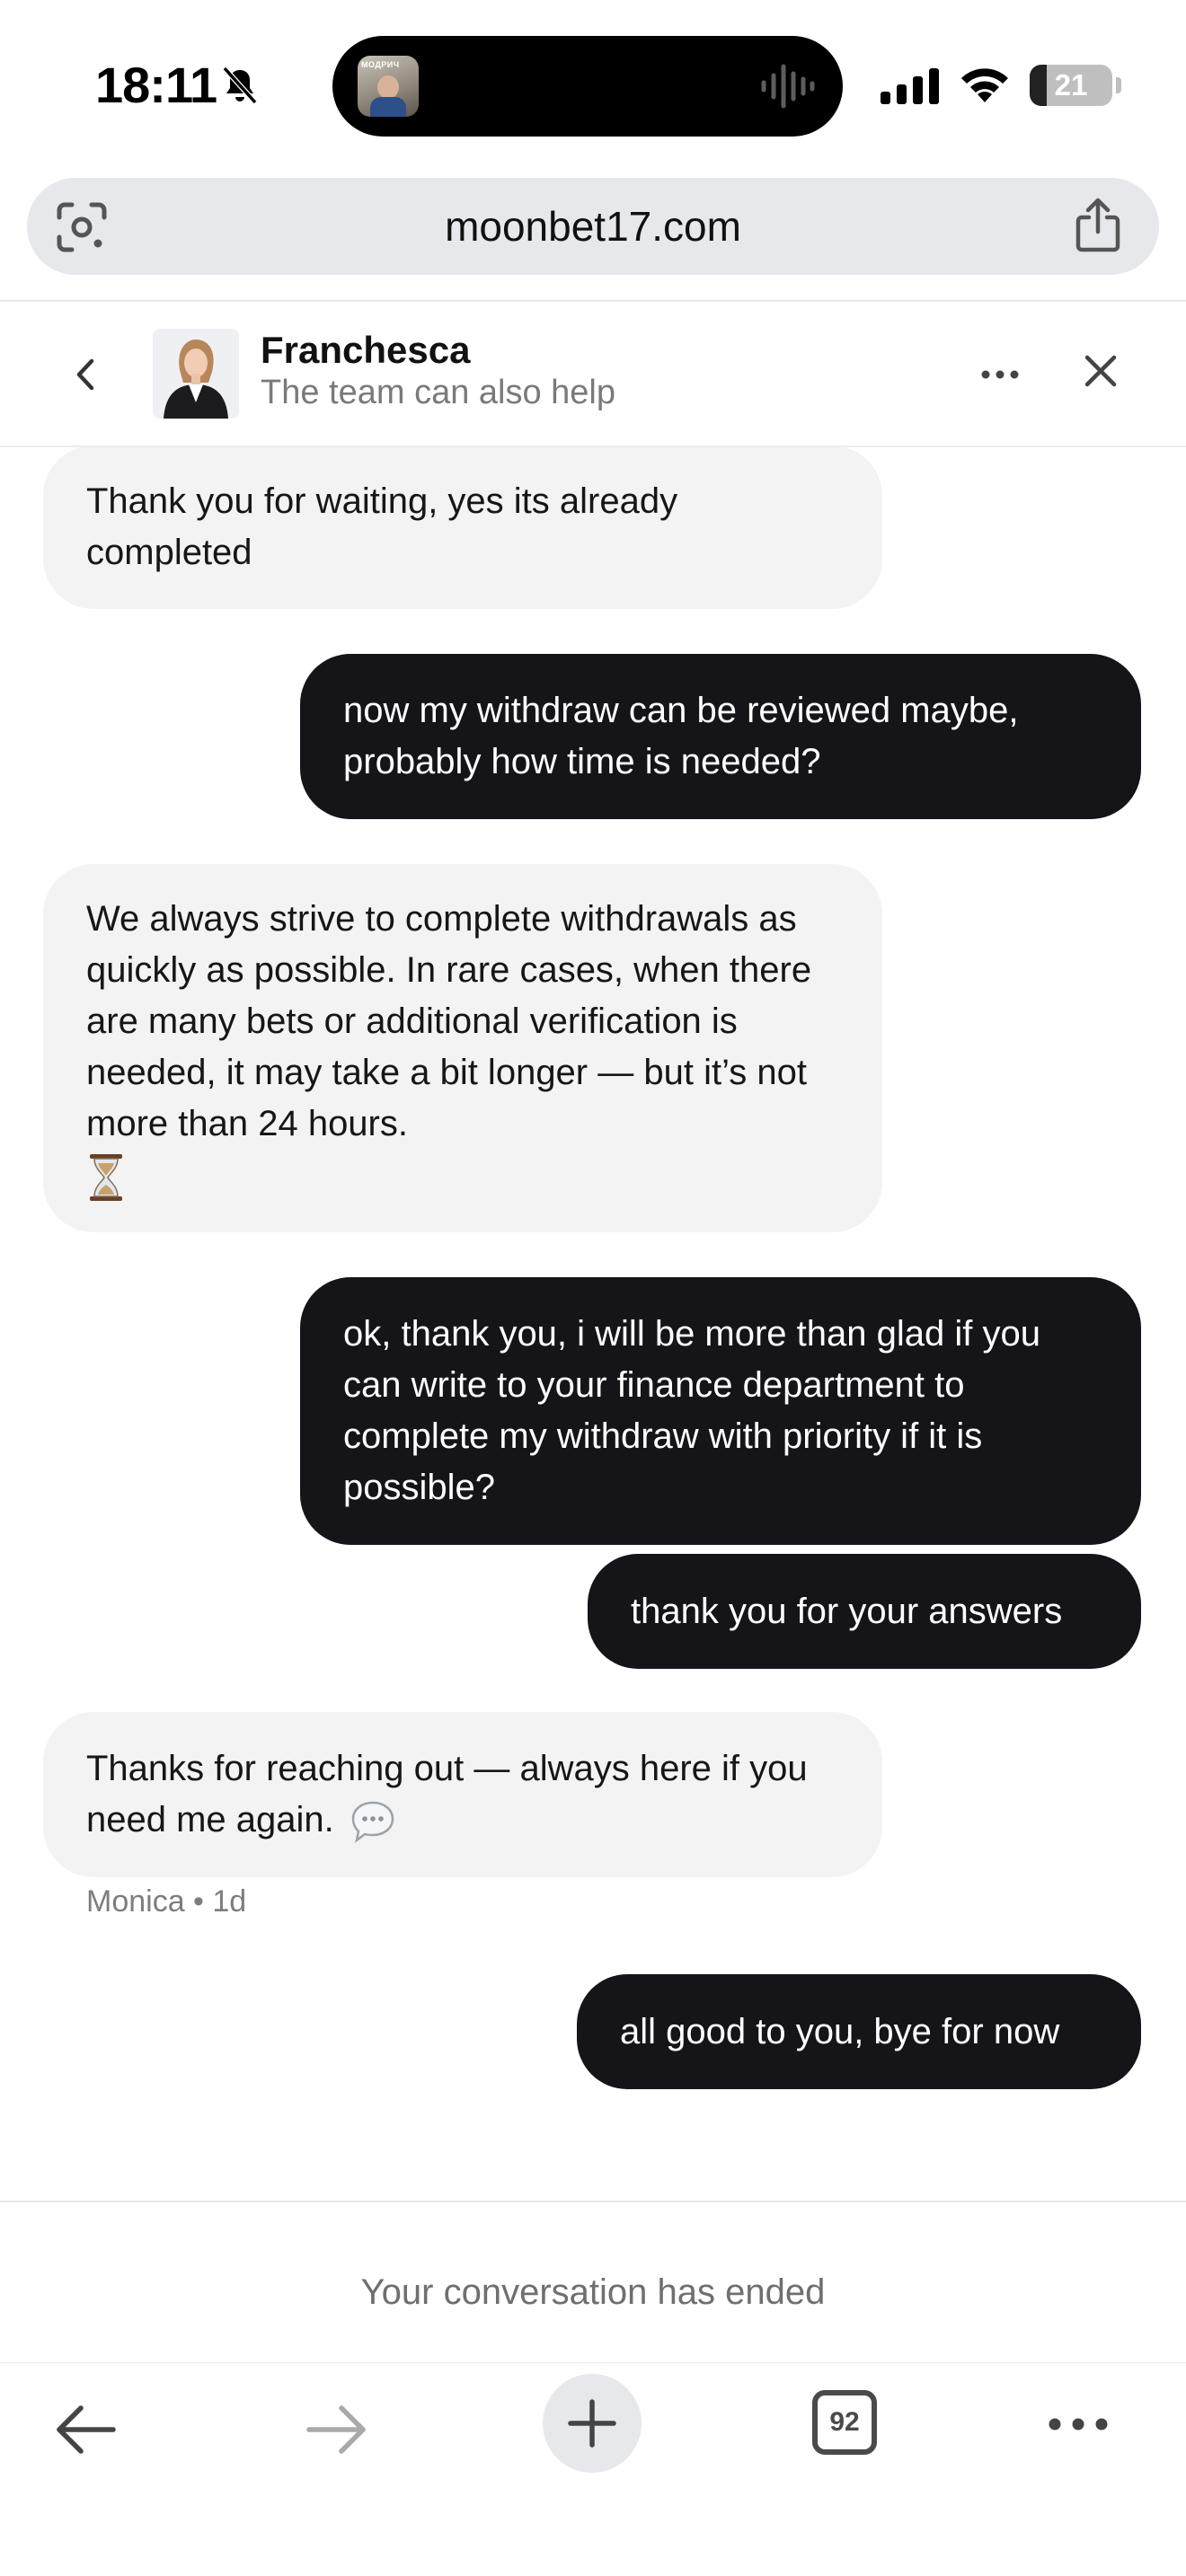 Image resolution: width=1186 pixels, height=2576 pixels. I want to click on address-bar: moonbet17.com, so click(593, 226).